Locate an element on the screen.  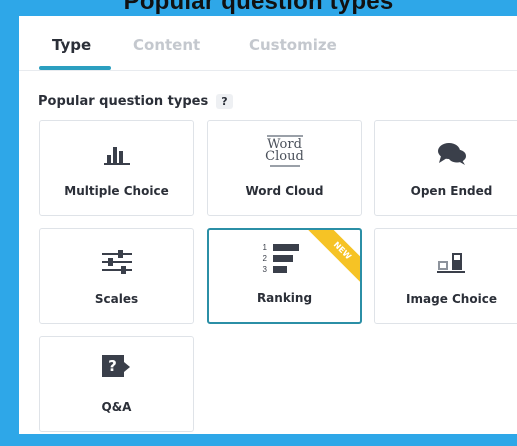
card-word-cloud: Word Cloud Word Cloud is located at coordinates (284, 168).